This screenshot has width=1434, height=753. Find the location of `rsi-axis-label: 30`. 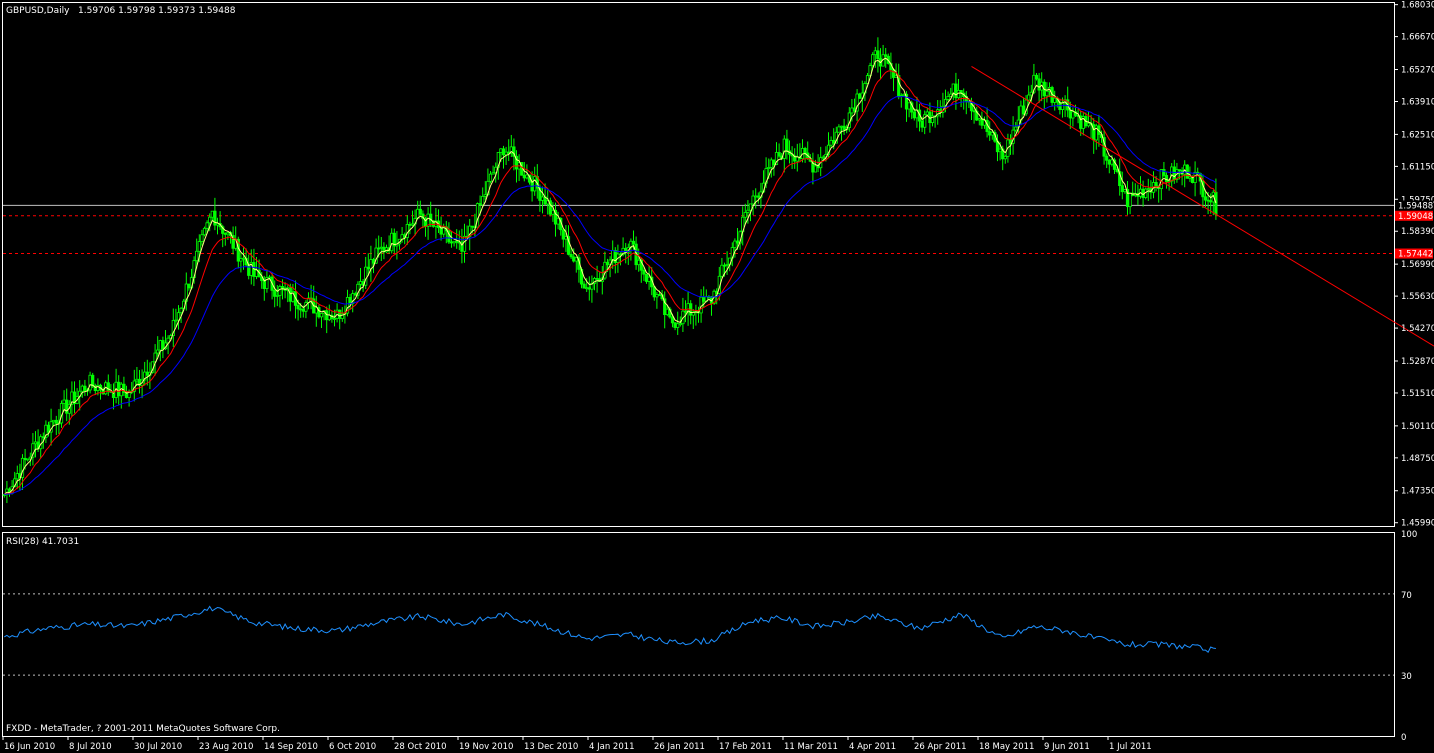

rsi-axis-label: 30 is located at coordinates (1406, 677).